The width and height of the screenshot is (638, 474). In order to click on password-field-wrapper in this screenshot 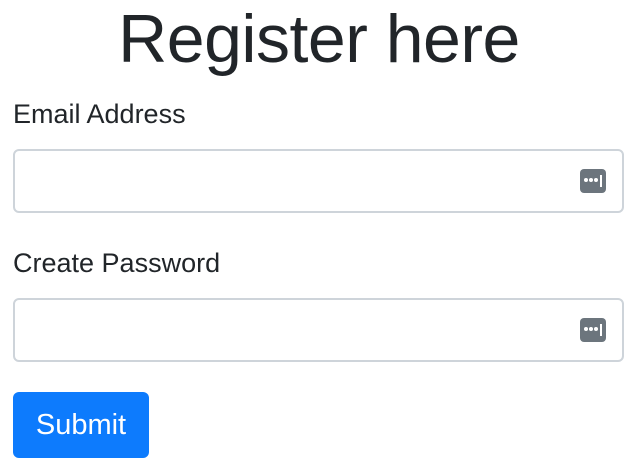, I will do `click(318, 330)`.